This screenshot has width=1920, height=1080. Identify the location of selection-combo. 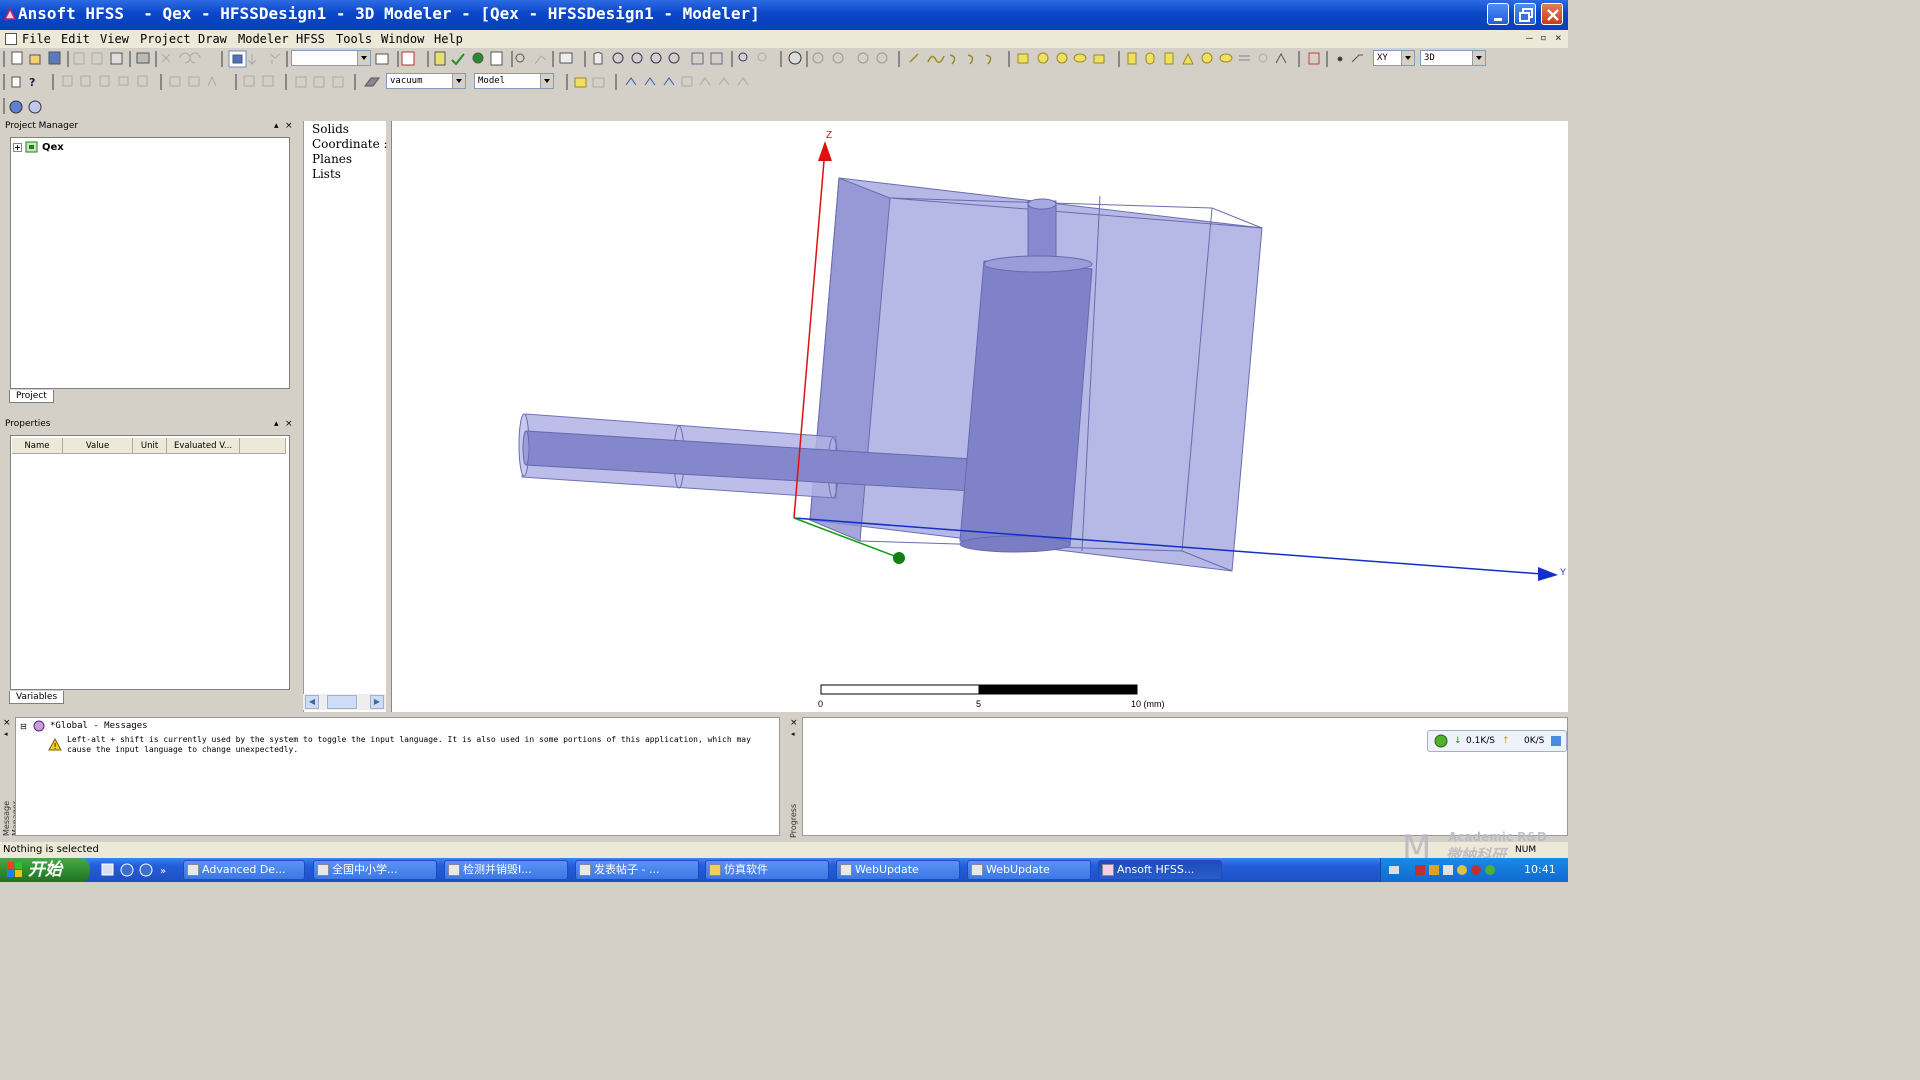
(331, 58).